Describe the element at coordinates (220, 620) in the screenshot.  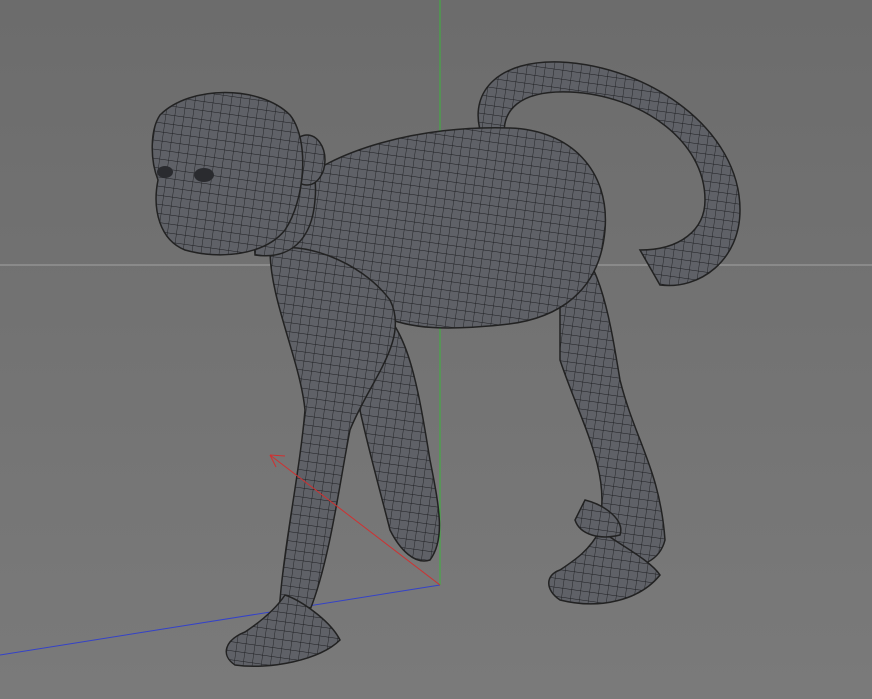
I see `z-axis-line` at that location.